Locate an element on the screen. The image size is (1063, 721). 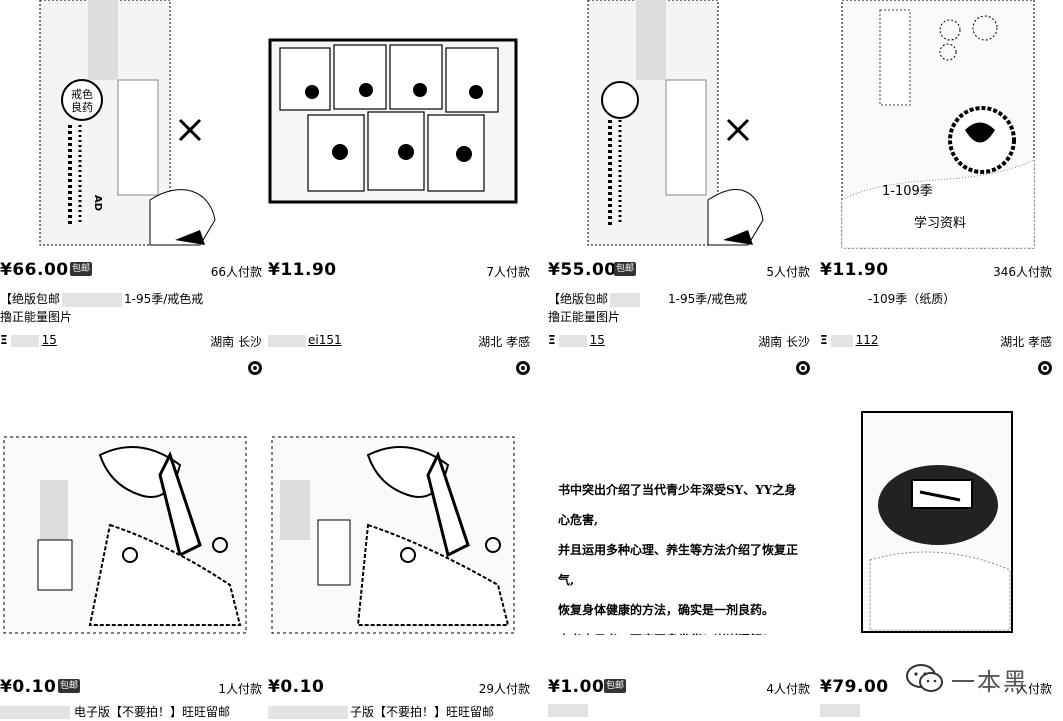
paid-count: 4人付款 is located at coordinates (788, 689).